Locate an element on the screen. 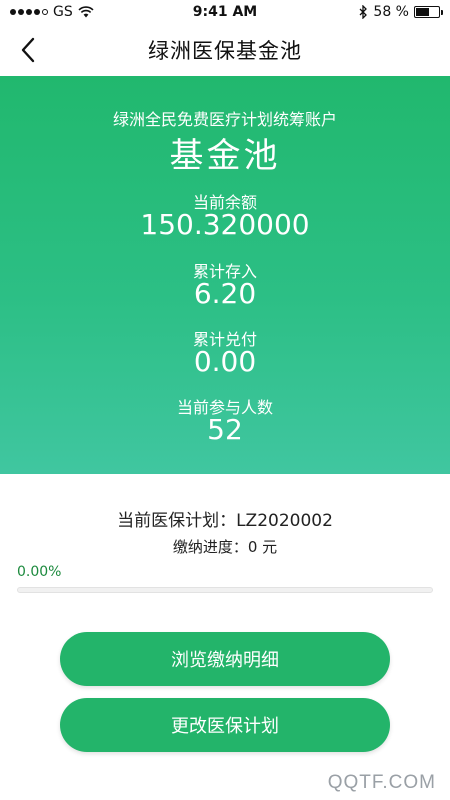  progress-bar is located at coordinates (225, 590).